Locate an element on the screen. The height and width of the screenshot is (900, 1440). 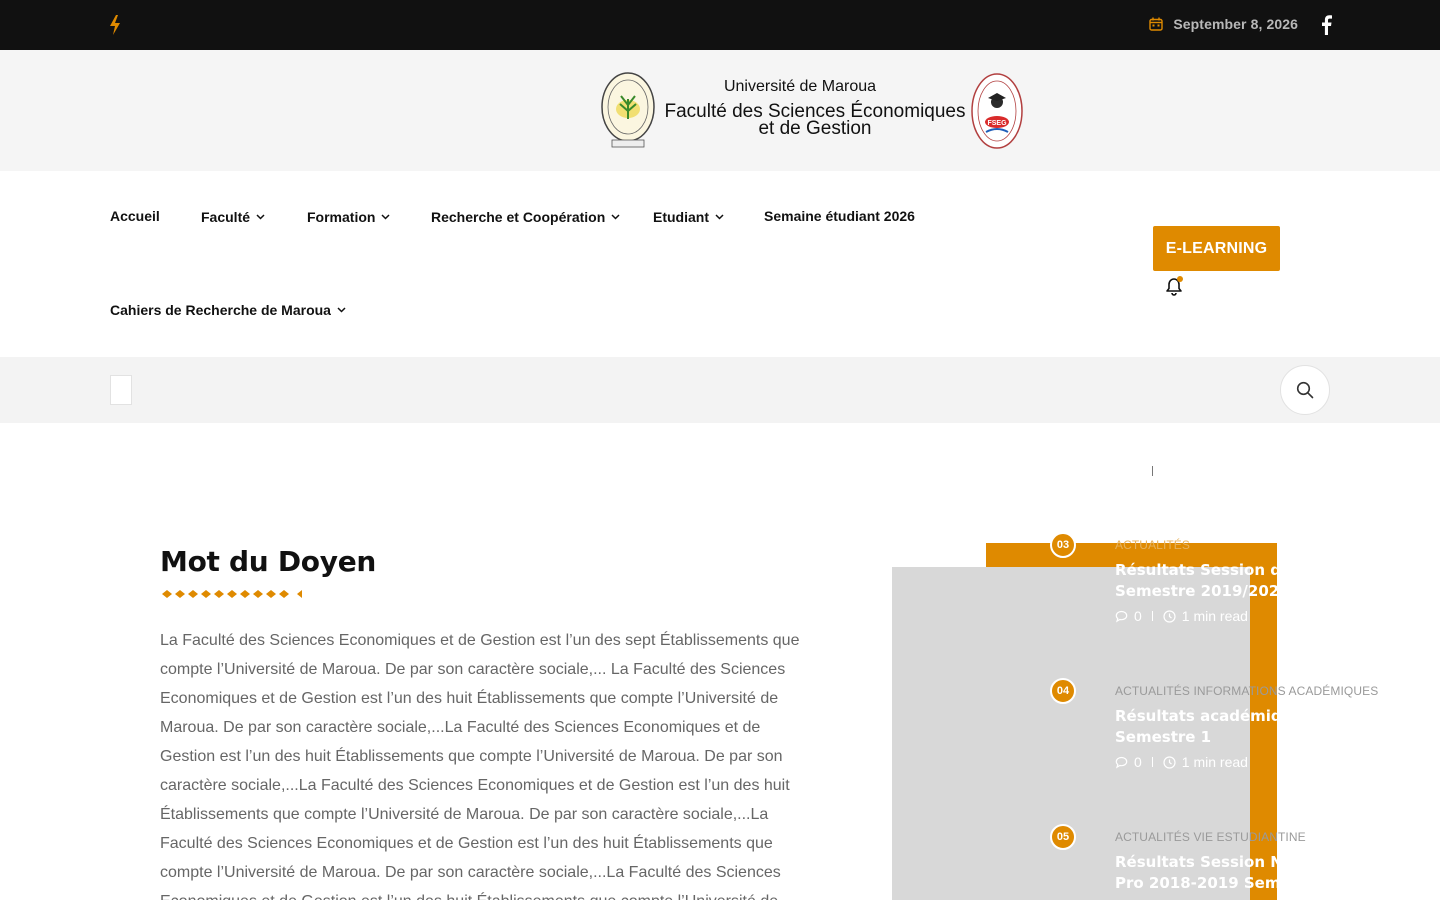
section-heading: Mot du Doyen is located at coordinates (268, 561).